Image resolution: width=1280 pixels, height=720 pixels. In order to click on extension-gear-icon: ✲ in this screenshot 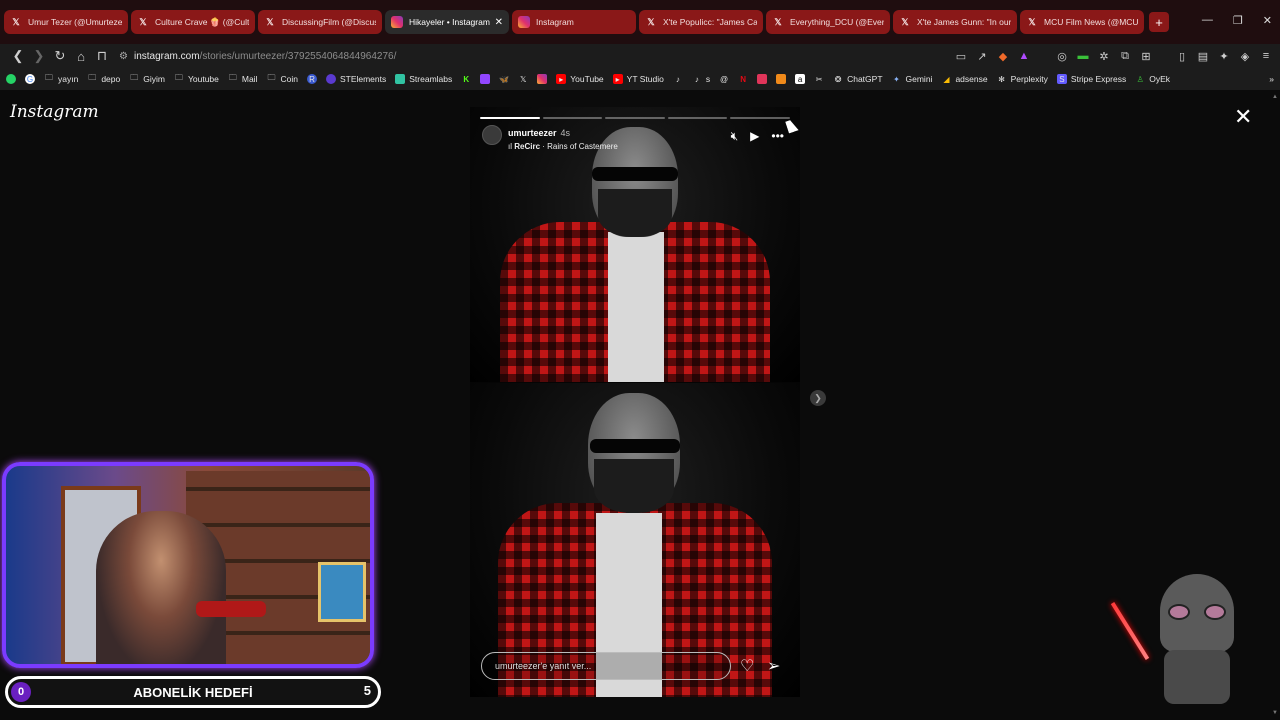, I will do `click(1104, 56)`.